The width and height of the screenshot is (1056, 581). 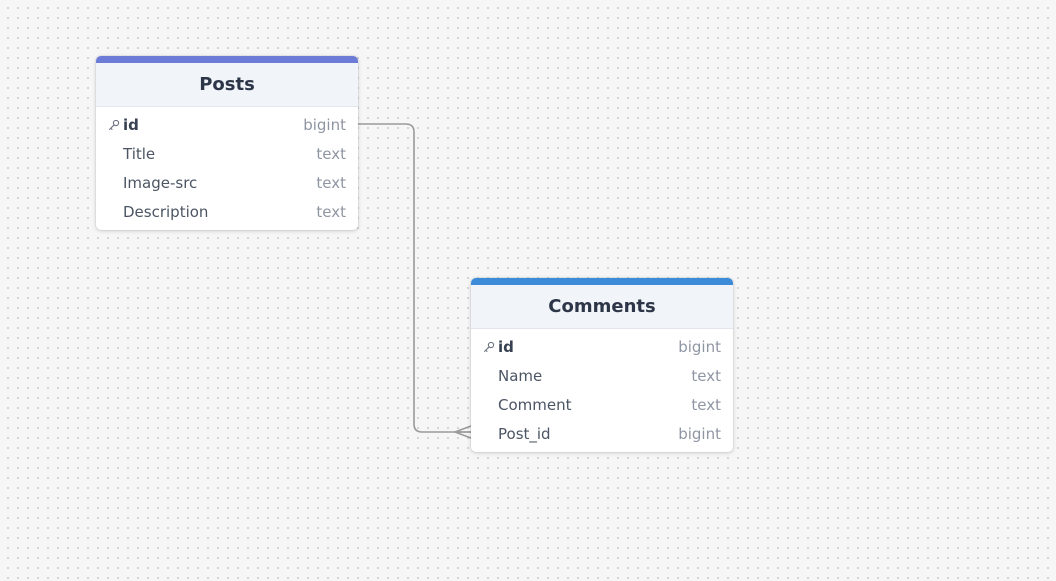 I want to click on field-name: Title, so click(x=139, y=153).